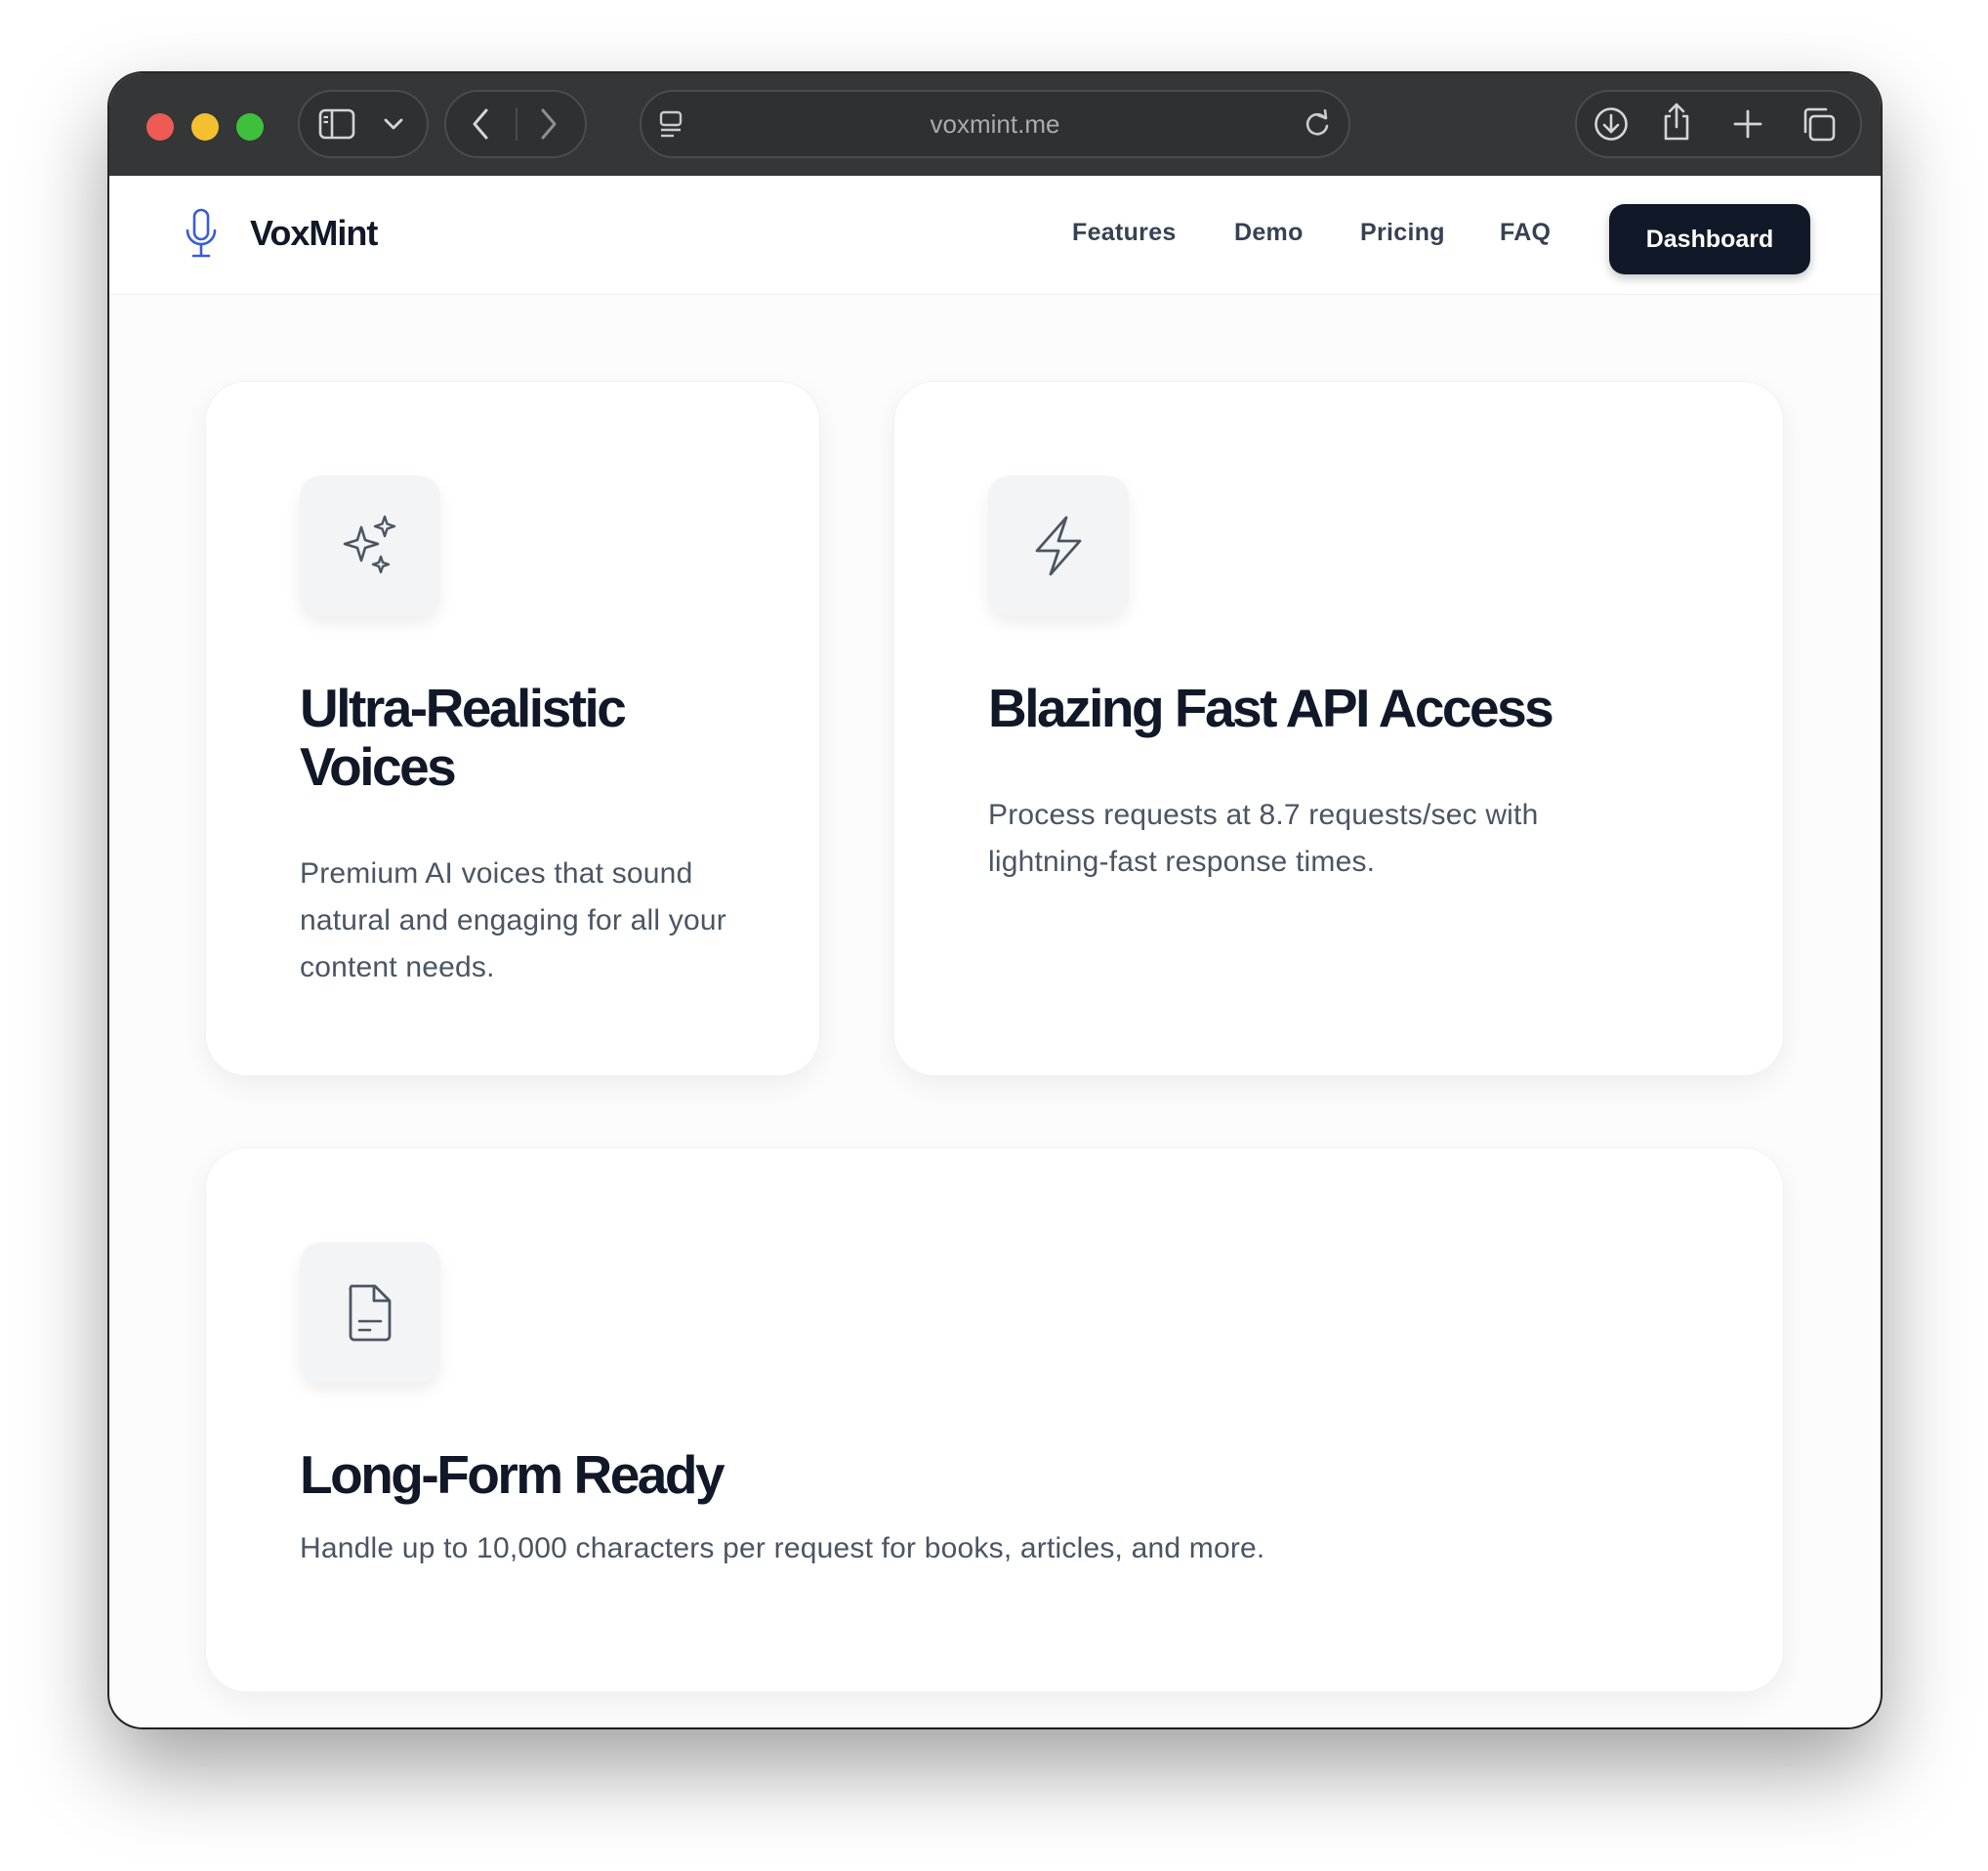 This screenshot has width=1988, height=1871. I want to click on lightning-icon, so click(1058, 546).